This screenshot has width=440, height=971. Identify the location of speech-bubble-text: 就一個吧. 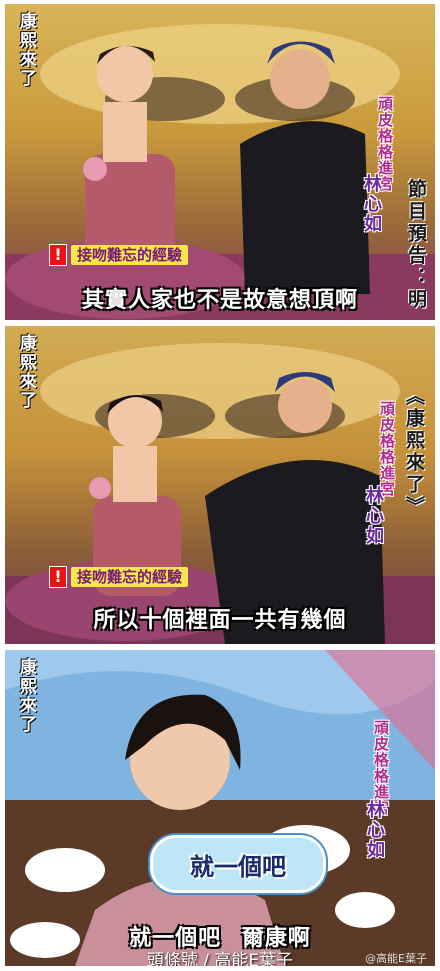
(238, 866).